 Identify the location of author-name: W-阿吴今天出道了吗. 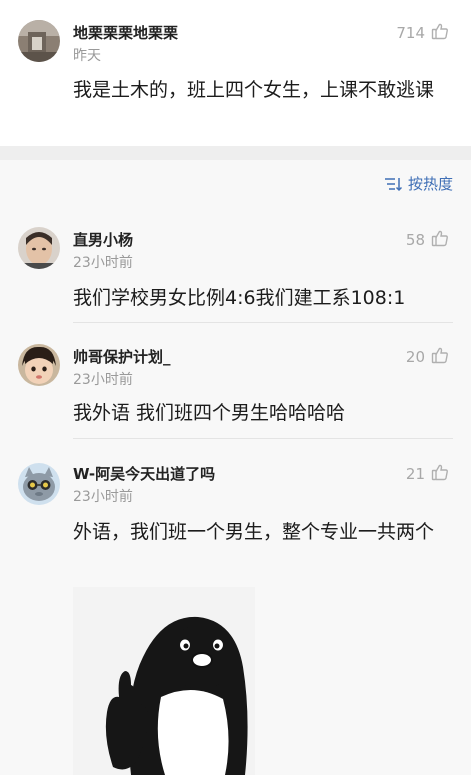
(144, 473).